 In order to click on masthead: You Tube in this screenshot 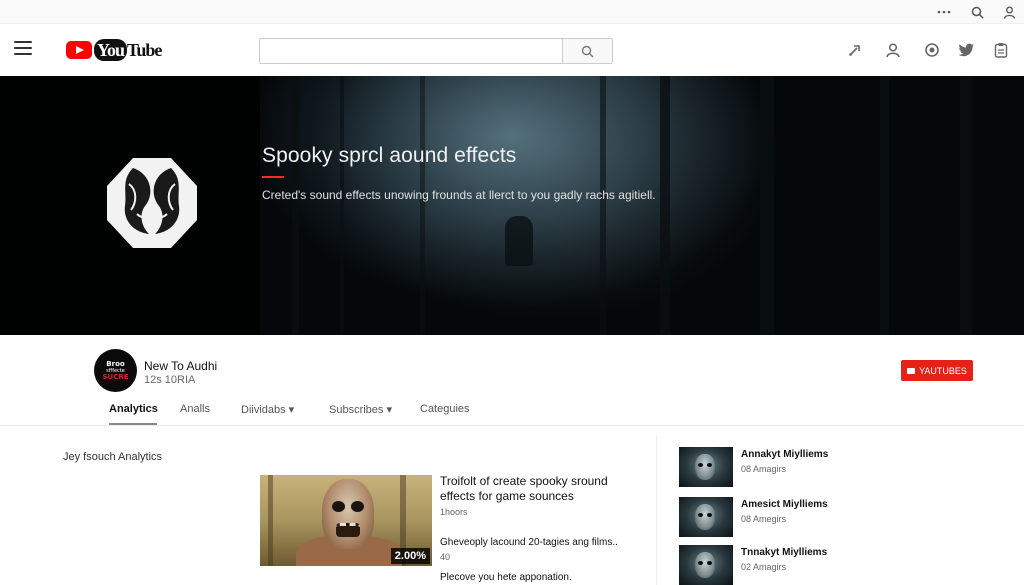, I will do `click(512, 50)`.